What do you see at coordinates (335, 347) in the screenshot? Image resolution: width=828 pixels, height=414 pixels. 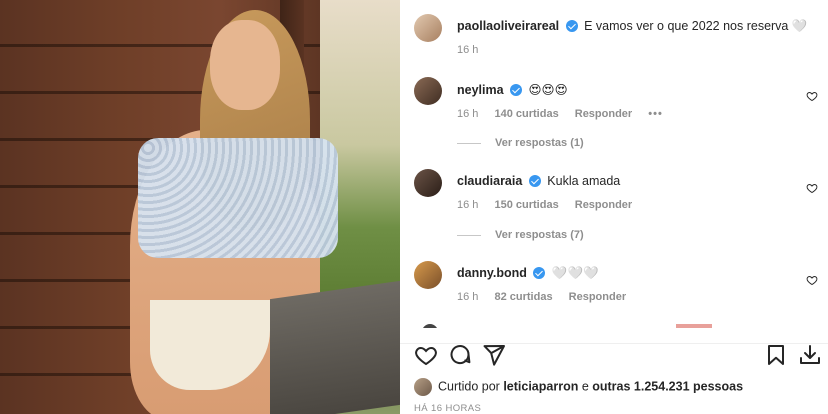 I see `balcony-rail` at bounding box center [335, 347].